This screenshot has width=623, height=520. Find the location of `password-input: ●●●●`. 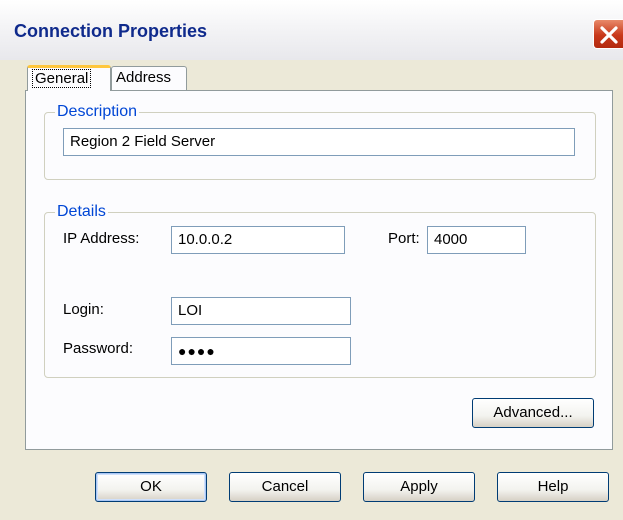

password-input: ●●●● is located at coordinates (261, 351).